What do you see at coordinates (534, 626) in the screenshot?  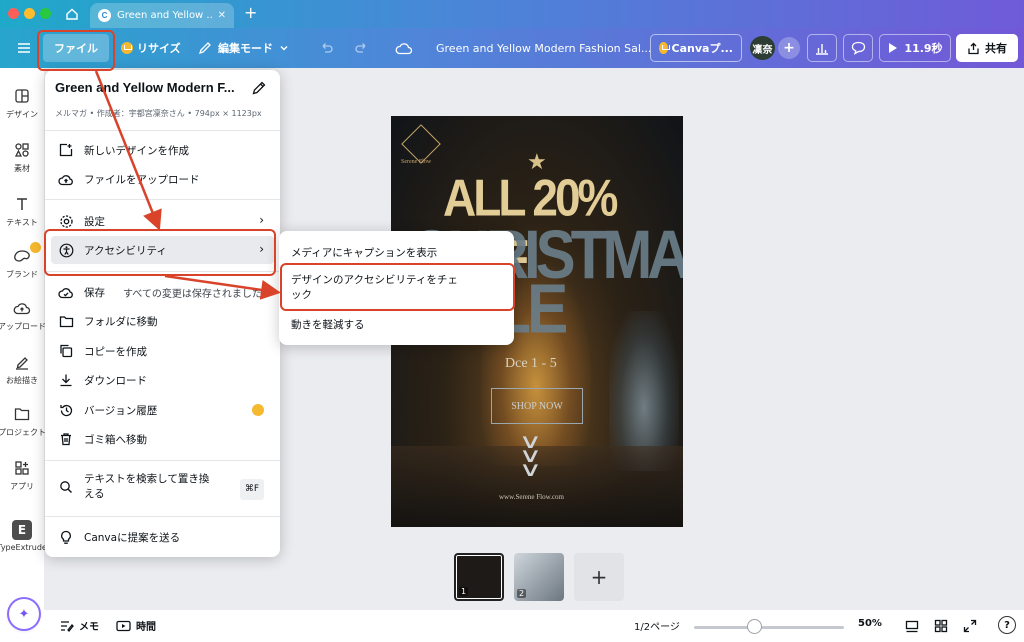 I see `bottom-bar: メモ 時間 1/2ページ 50% ?` at bounding box center [534, 626].